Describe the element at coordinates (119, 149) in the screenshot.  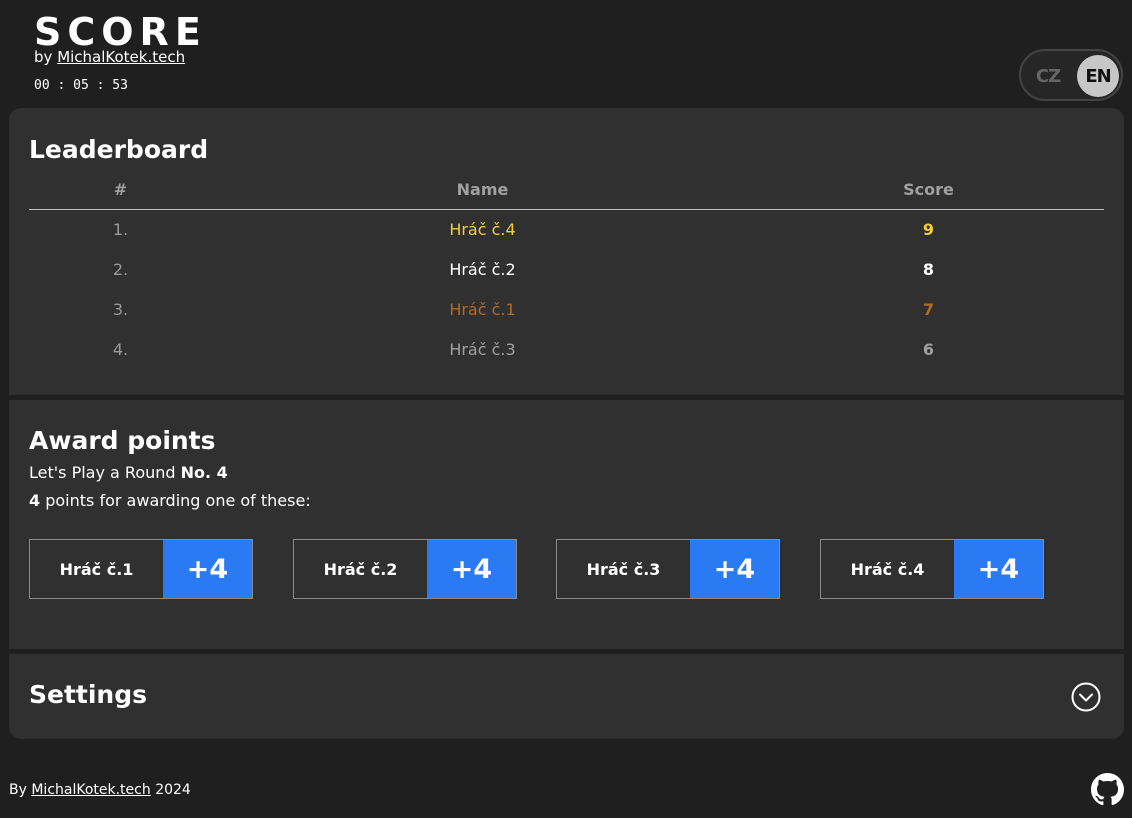
I see `leaderboard-title: Leaderboard` at that location.